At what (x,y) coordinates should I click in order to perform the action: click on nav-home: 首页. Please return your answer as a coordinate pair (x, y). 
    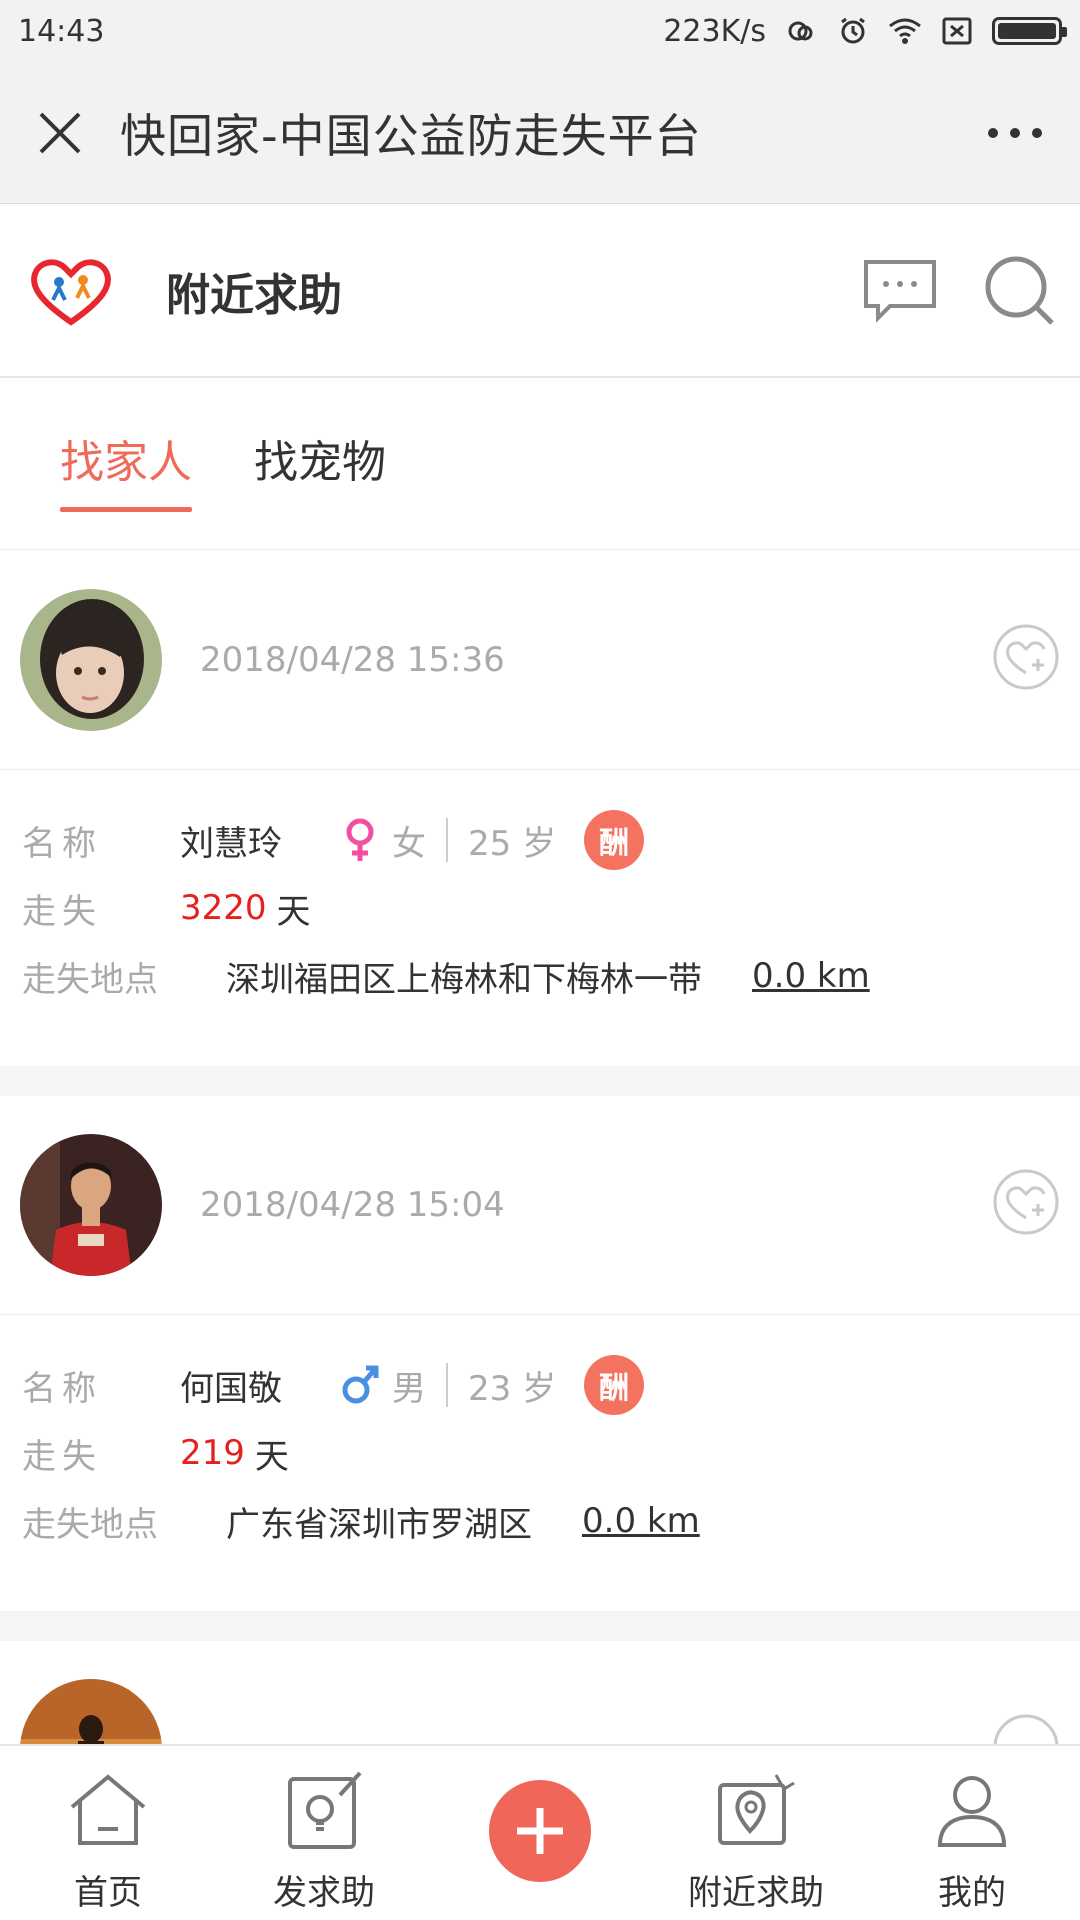
    Looking at the image, I should click on (108, 1833).